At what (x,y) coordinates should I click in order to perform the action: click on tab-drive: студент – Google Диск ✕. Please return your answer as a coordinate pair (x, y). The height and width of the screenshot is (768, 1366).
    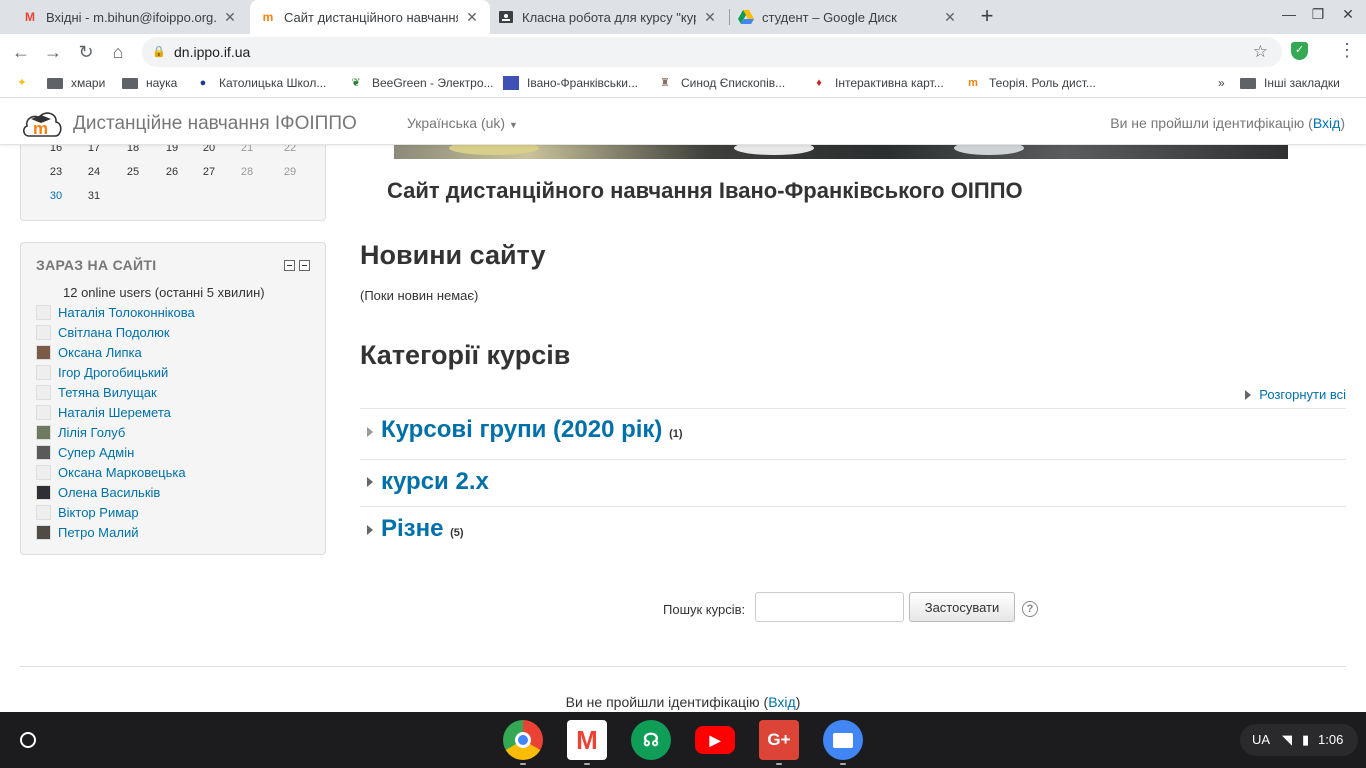
    Looking at the image, I should click on (848, 17).